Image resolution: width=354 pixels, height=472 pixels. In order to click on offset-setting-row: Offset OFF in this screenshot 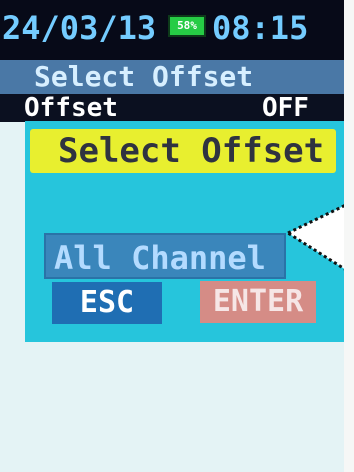, I will do `click(172, 108)`.